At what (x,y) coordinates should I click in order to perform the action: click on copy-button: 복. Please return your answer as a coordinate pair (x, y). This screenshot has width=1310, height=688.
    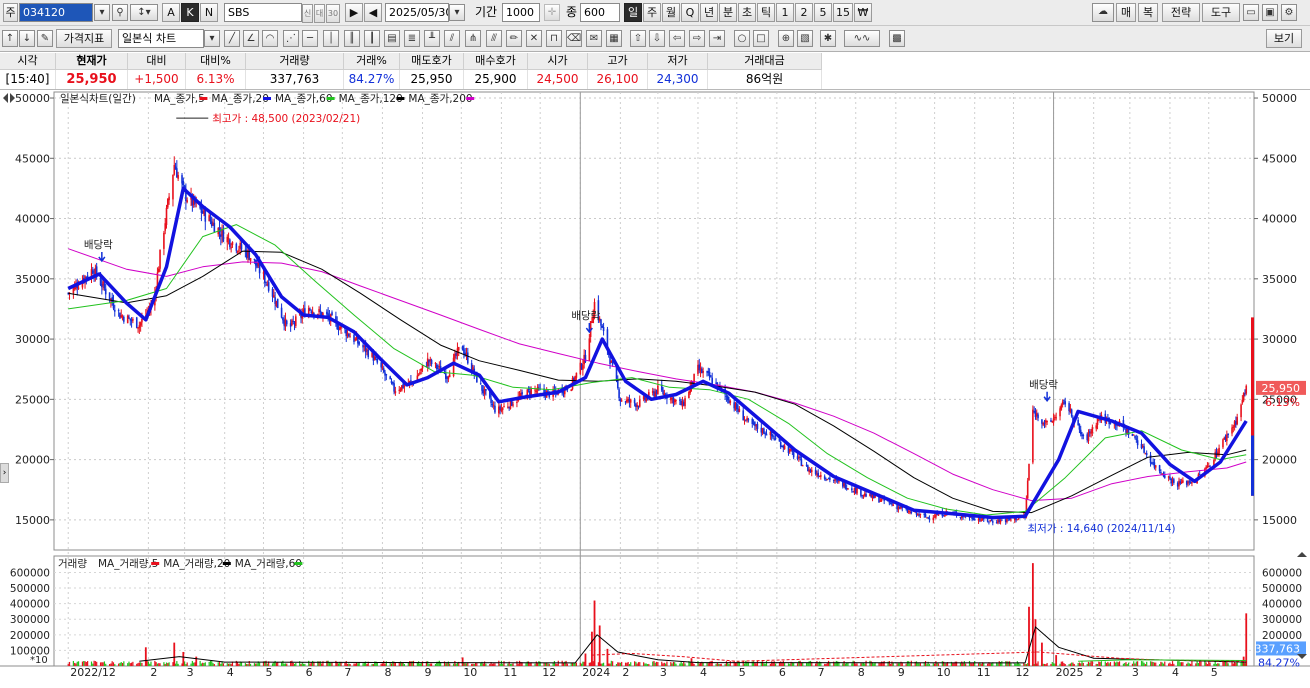
    Looking at the image, I should click on (1148, 12).